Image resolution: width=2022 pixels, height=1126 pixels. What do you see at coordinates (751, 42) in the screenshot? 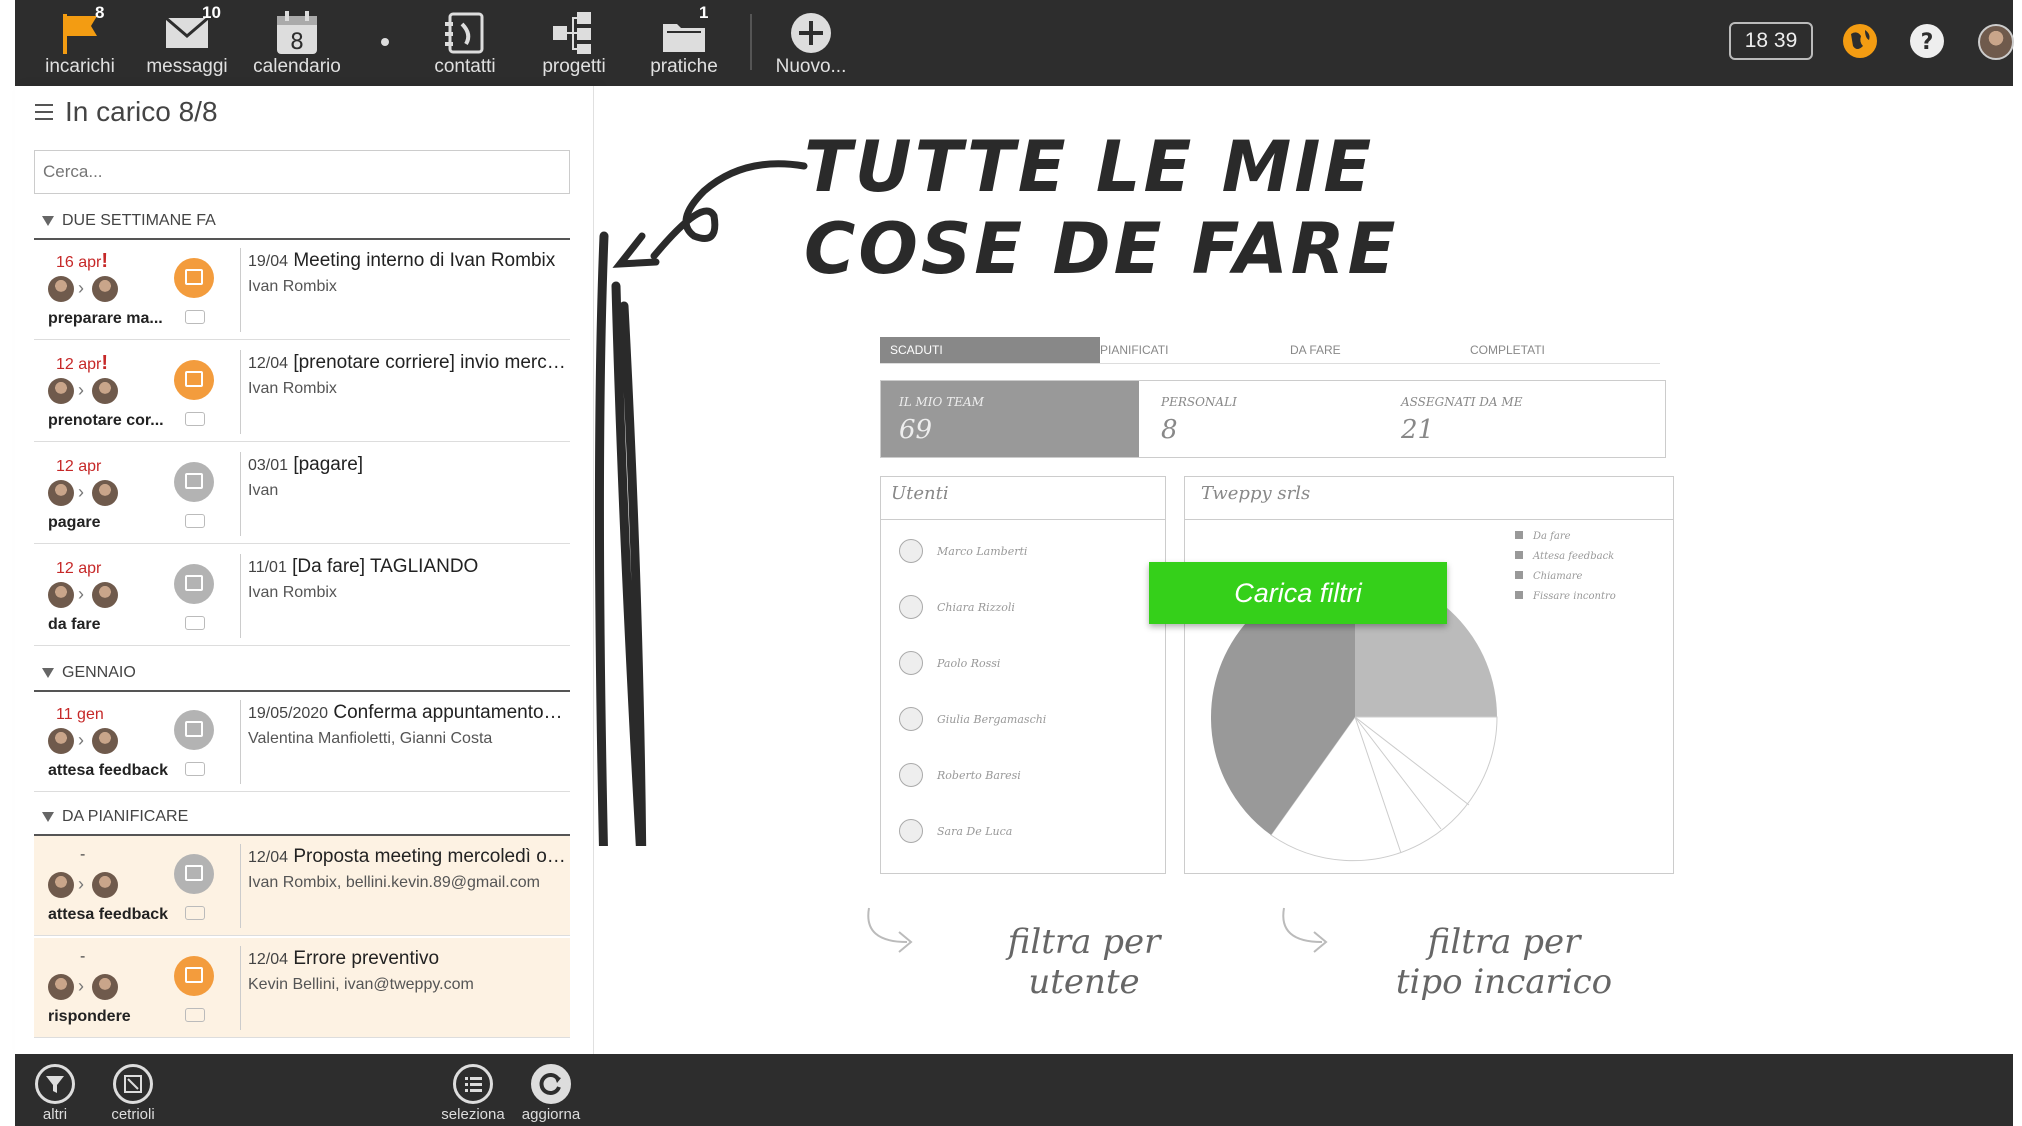
I see `toolbar-separator` at bounding box center [751, 42].